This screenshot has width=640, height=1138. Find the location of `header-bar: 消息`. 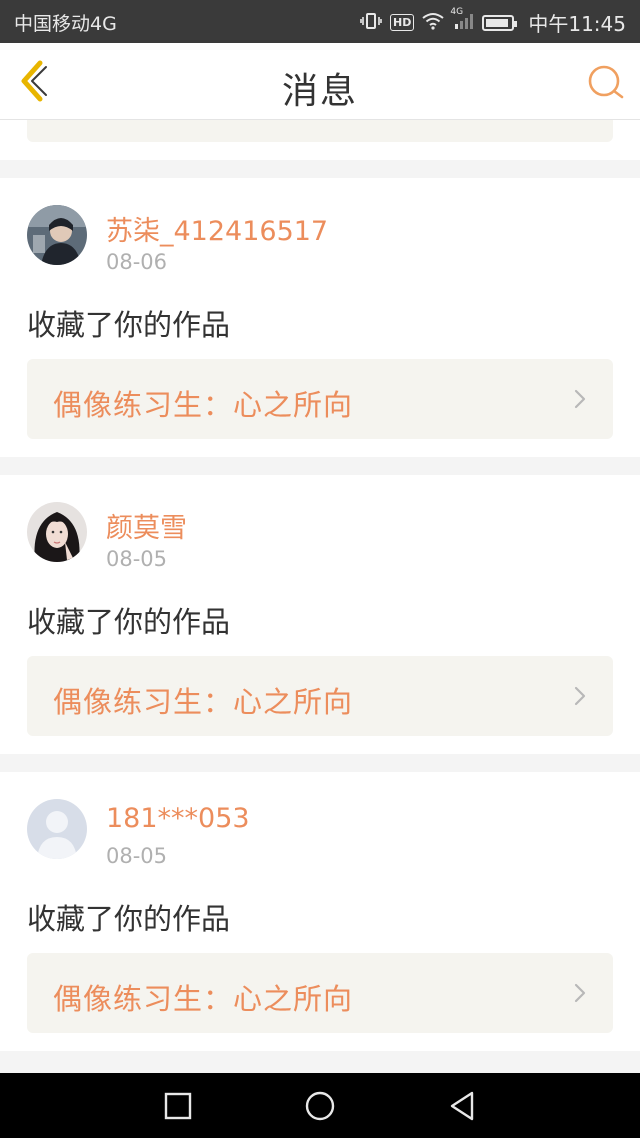

header-bar: 消息 is located at coordinates (320, 81).